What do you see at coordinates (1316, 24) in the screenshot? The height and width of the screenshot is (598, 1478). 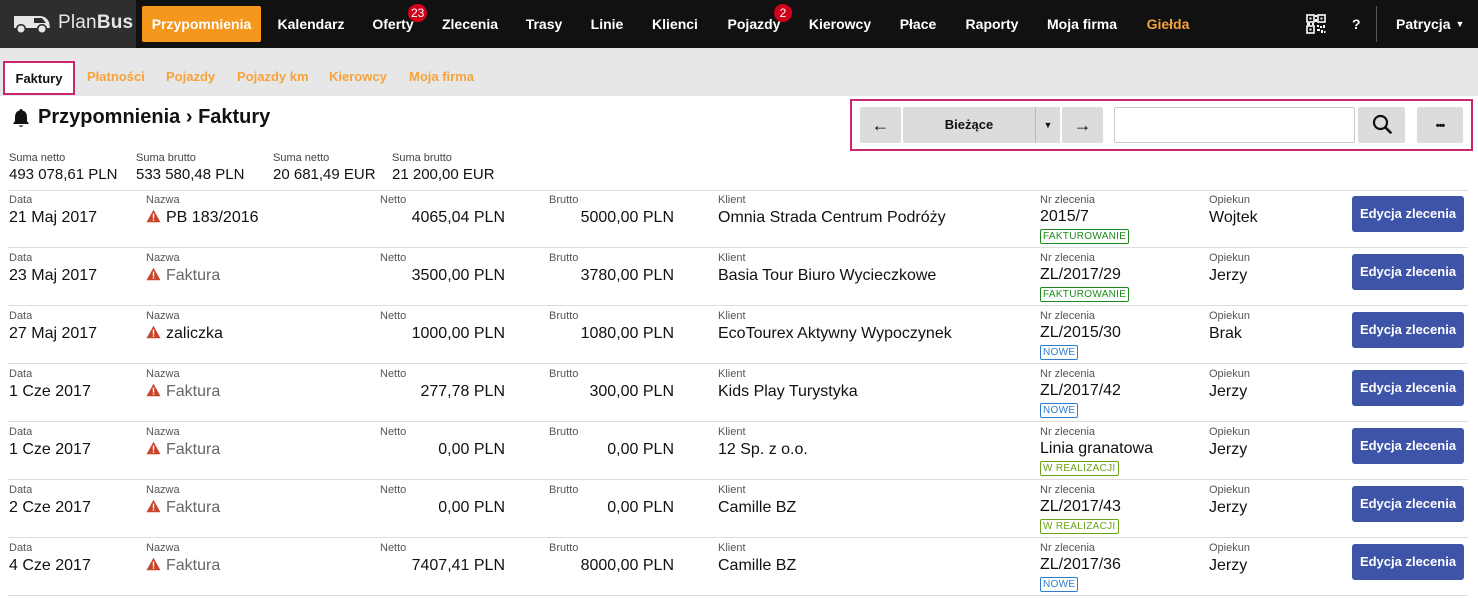 I see `qr-code-icon` at bounding box center [1316, 24].